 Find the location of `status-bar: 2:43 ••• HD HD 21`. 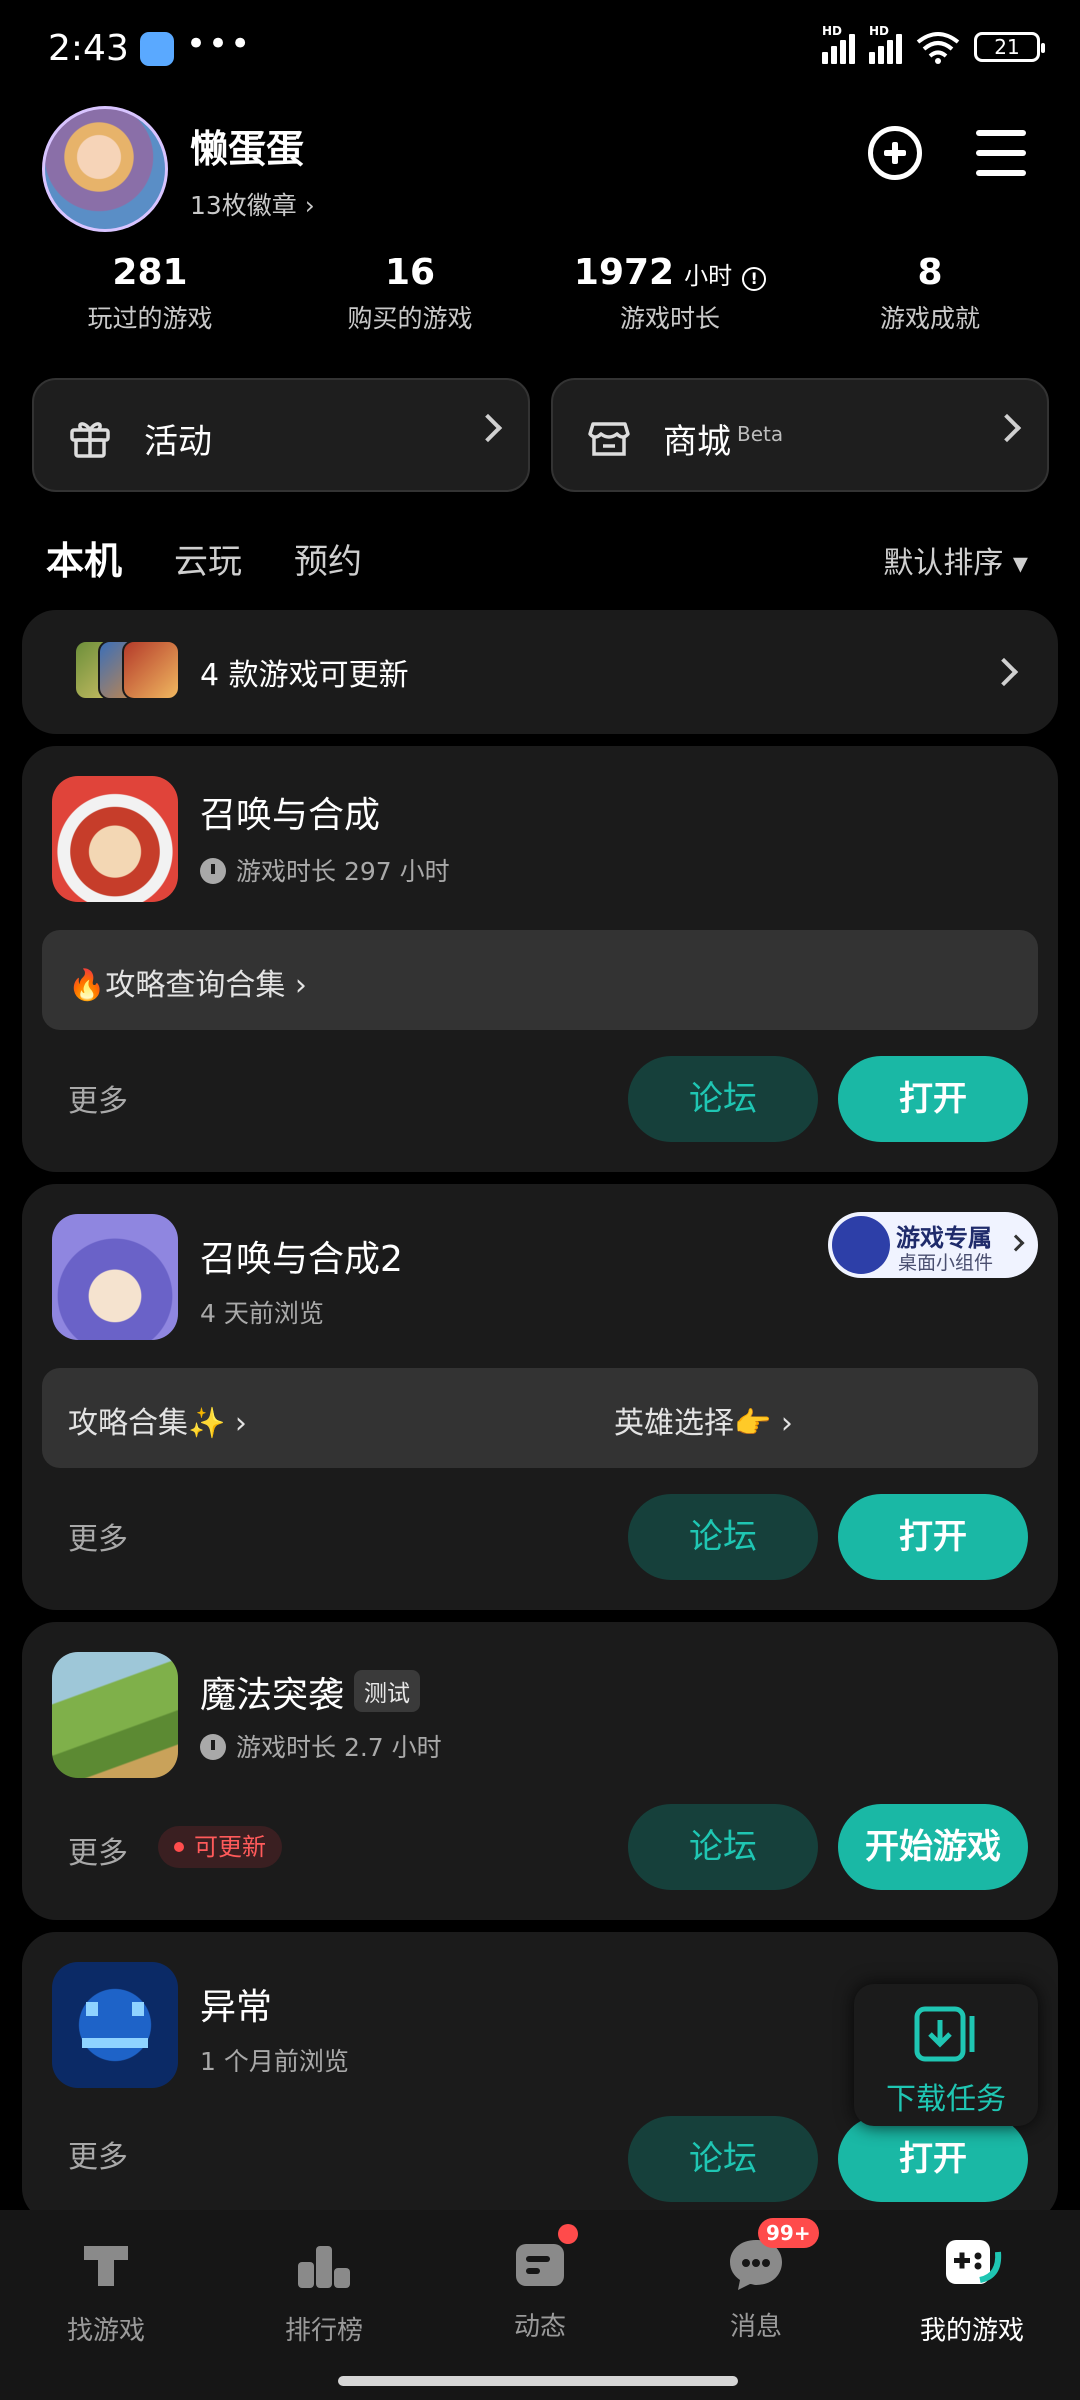

status-bar: 2:43 ••• HD HD 21 is located at coordinates (540, 50).